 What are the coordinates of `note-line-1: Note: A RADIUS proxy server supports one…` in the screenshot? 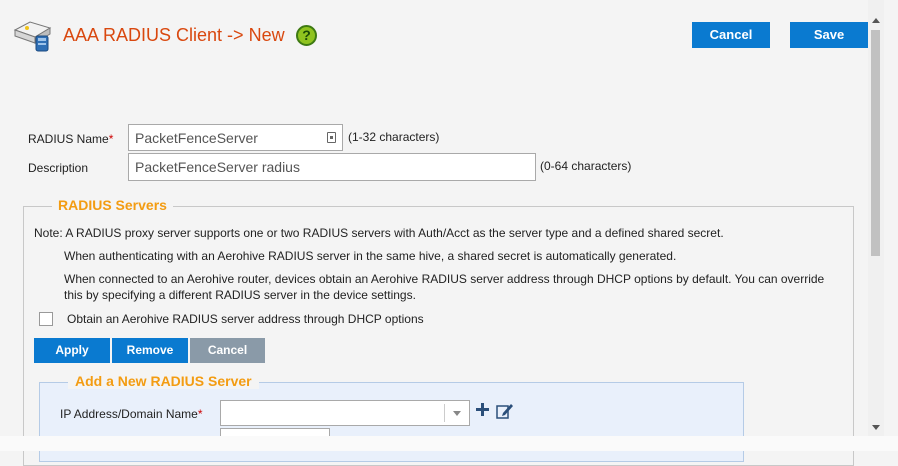 It's located at (379, 233).